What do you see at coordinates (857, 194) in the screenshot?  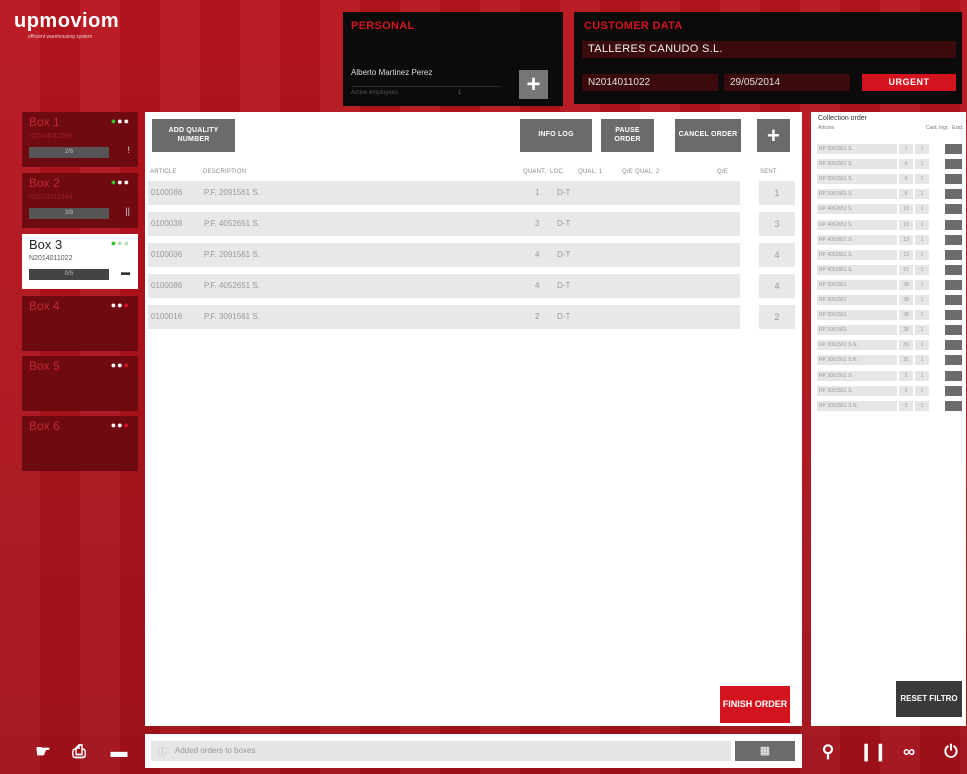 I see `collection-cell: RP 3091561 S.` at bounding box center [857, 194].